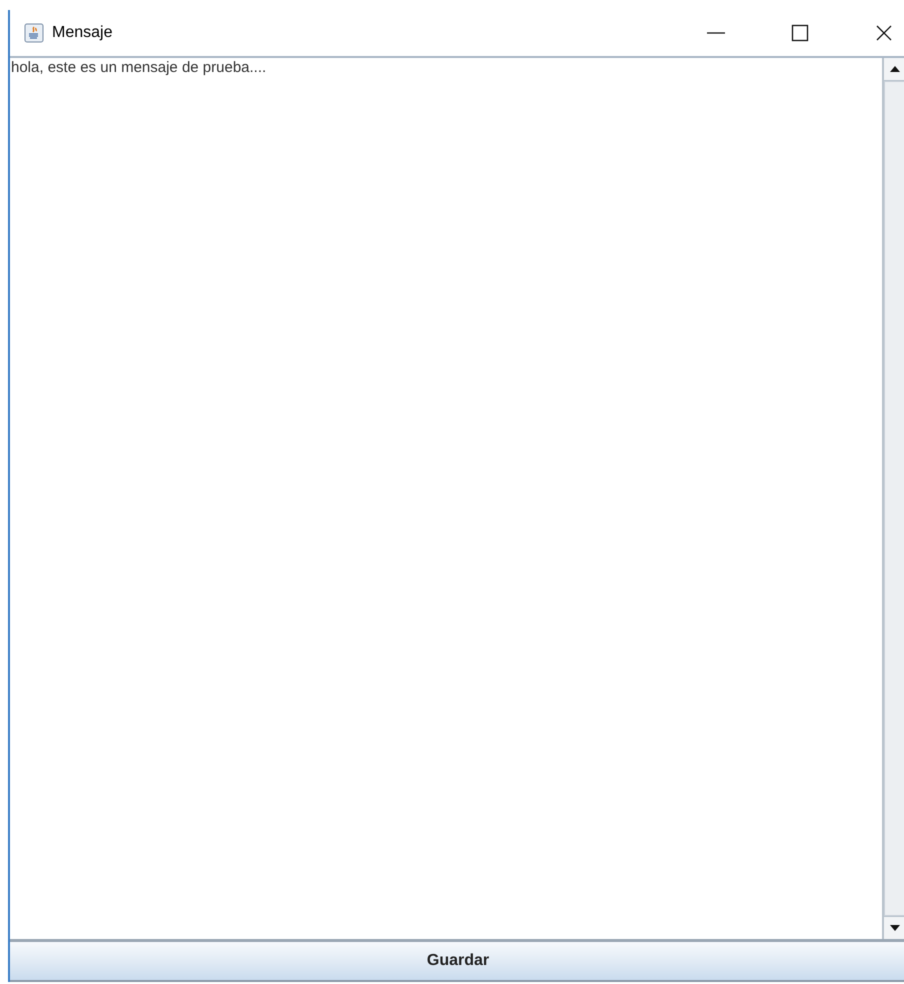  I want to click on close-icon, so click(884, 33).